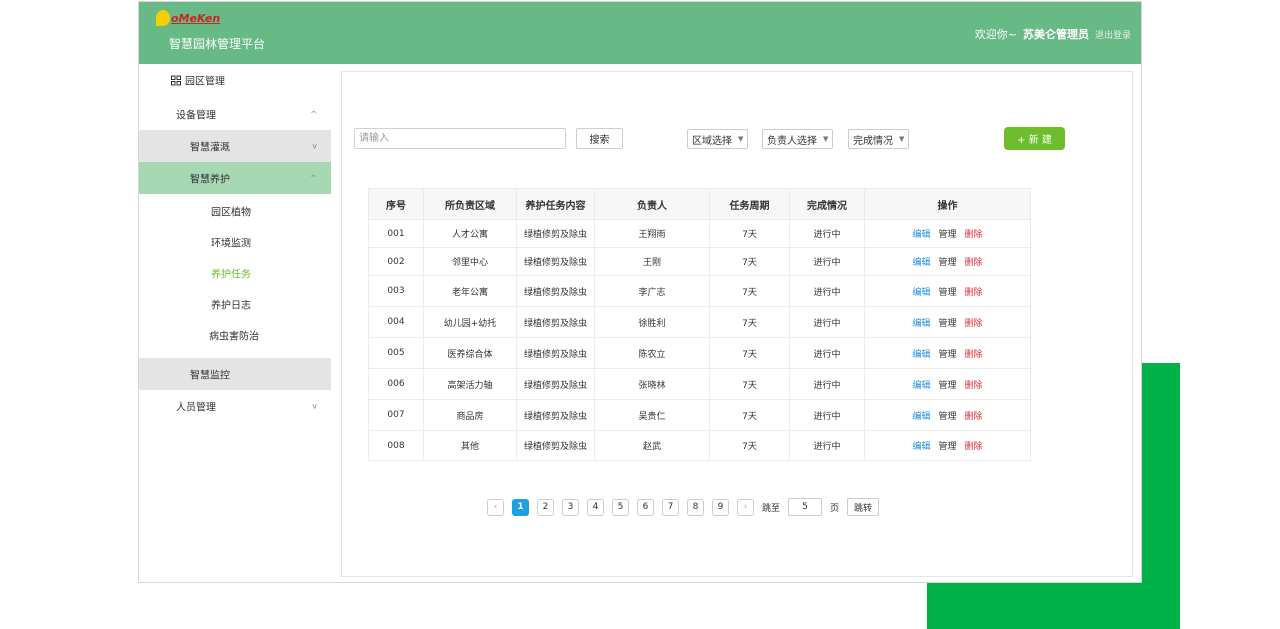 This screenshot has width=1280, height=629. What do you see at coordinates (640, 33) in the screenshot?
I see `top-header: oMeKen 智慧园林管理平台 欢迎你~ 苏美仑管理员 退出登录` at bounding box center [640, 33].